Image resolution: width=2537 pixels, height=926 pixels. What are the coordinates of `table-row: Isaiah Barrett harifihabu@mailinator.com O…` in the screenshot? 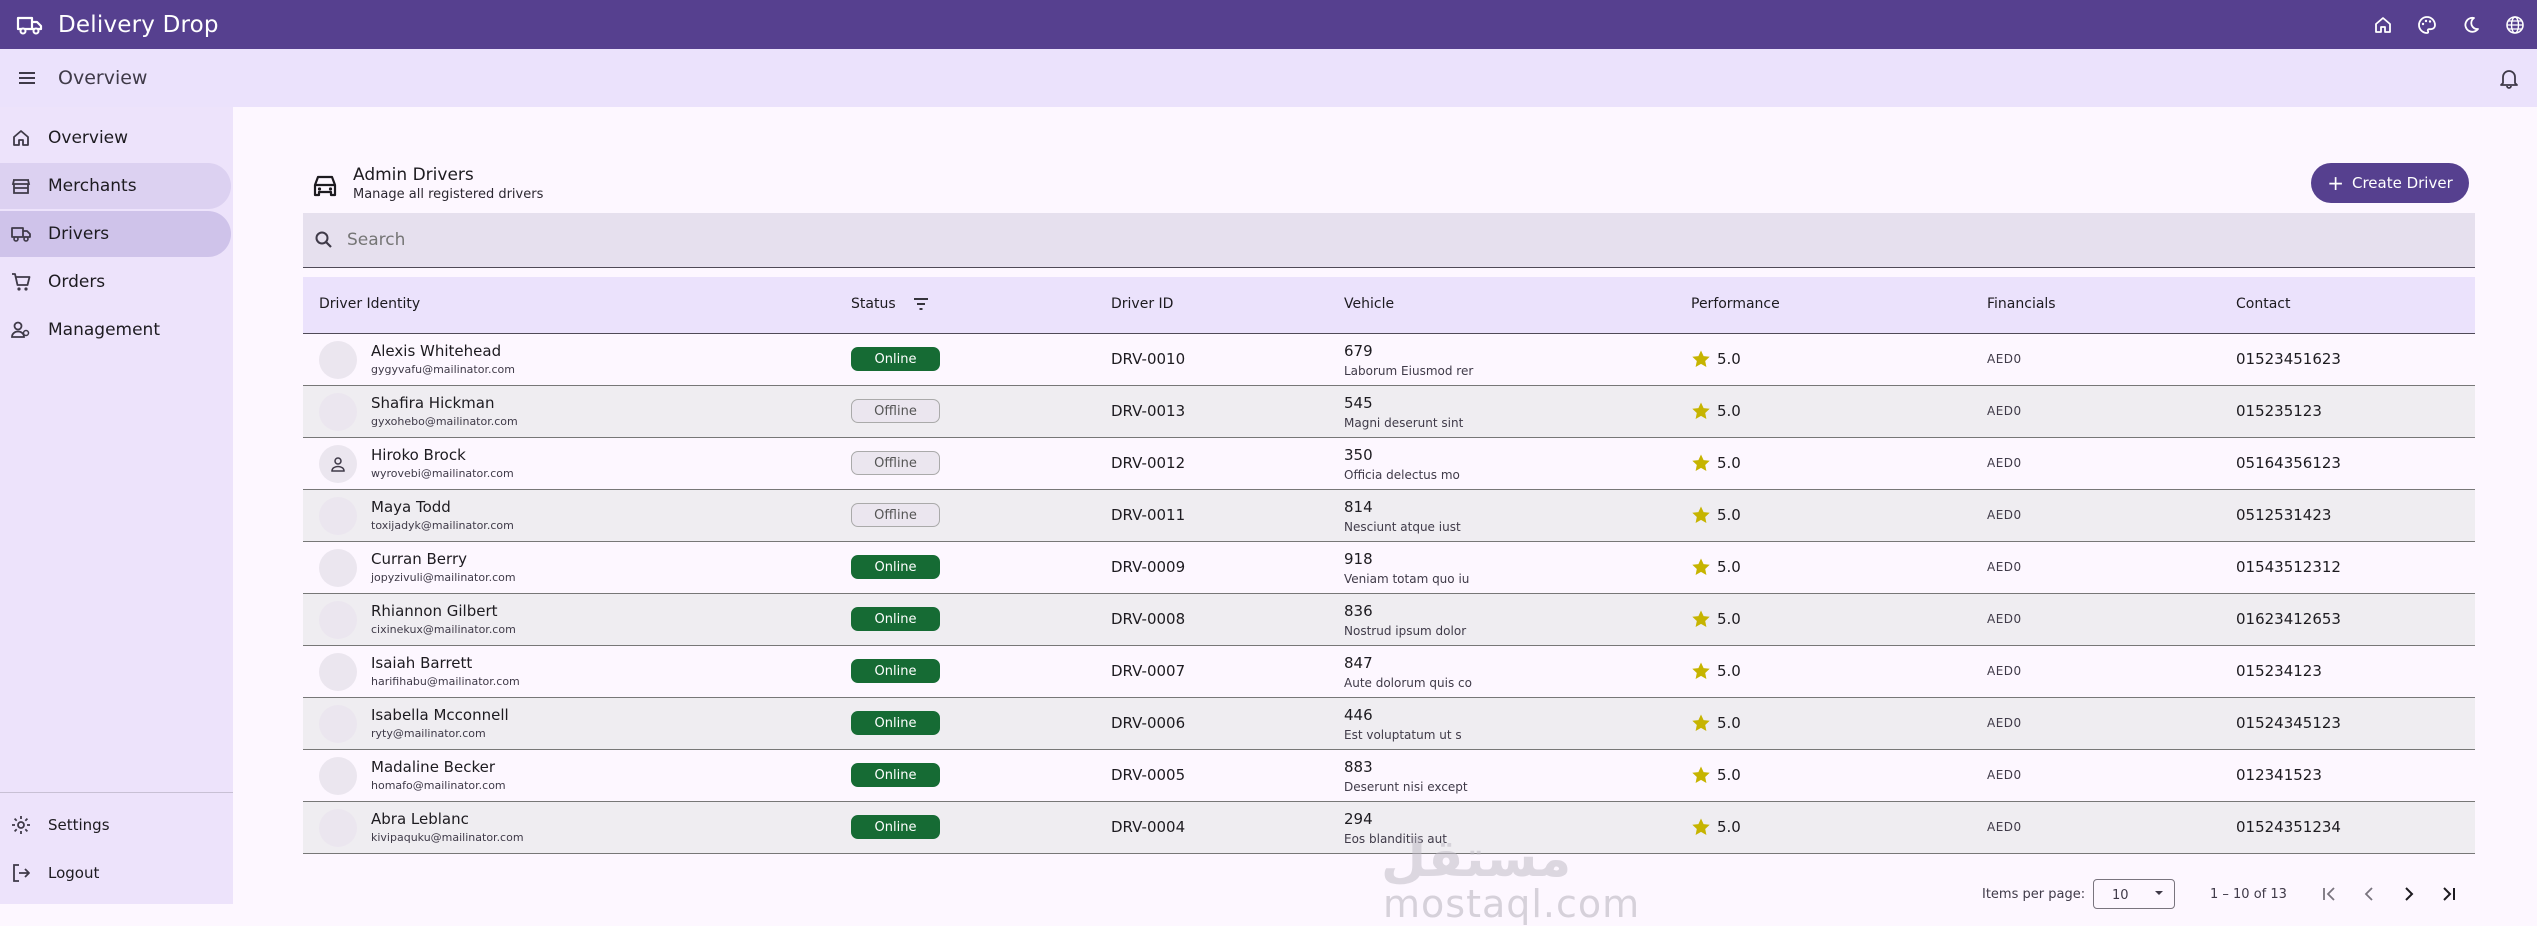 It's located at (1389, 672).